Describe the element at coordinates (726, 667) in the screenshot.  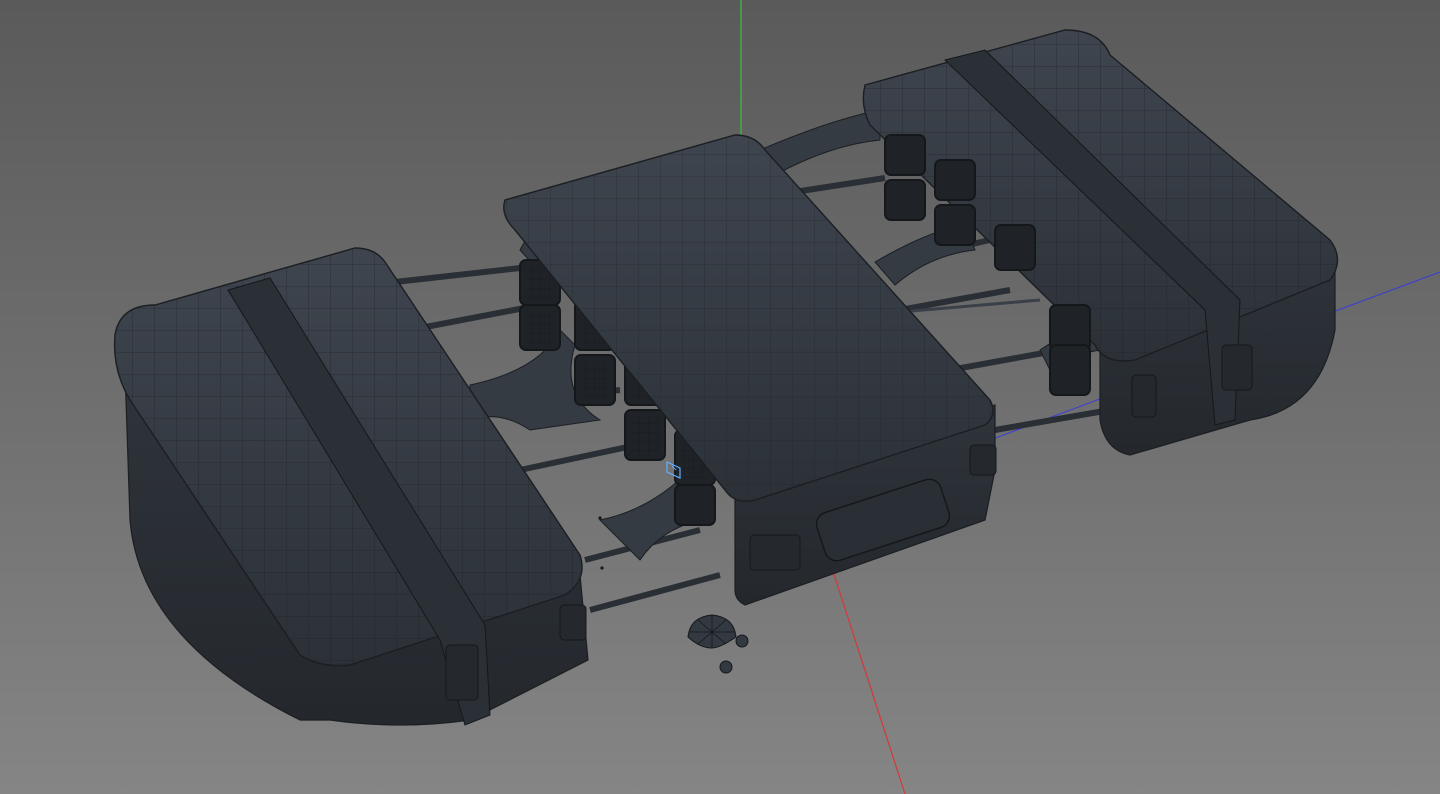
I see `sphere-part-tiny` at that location.